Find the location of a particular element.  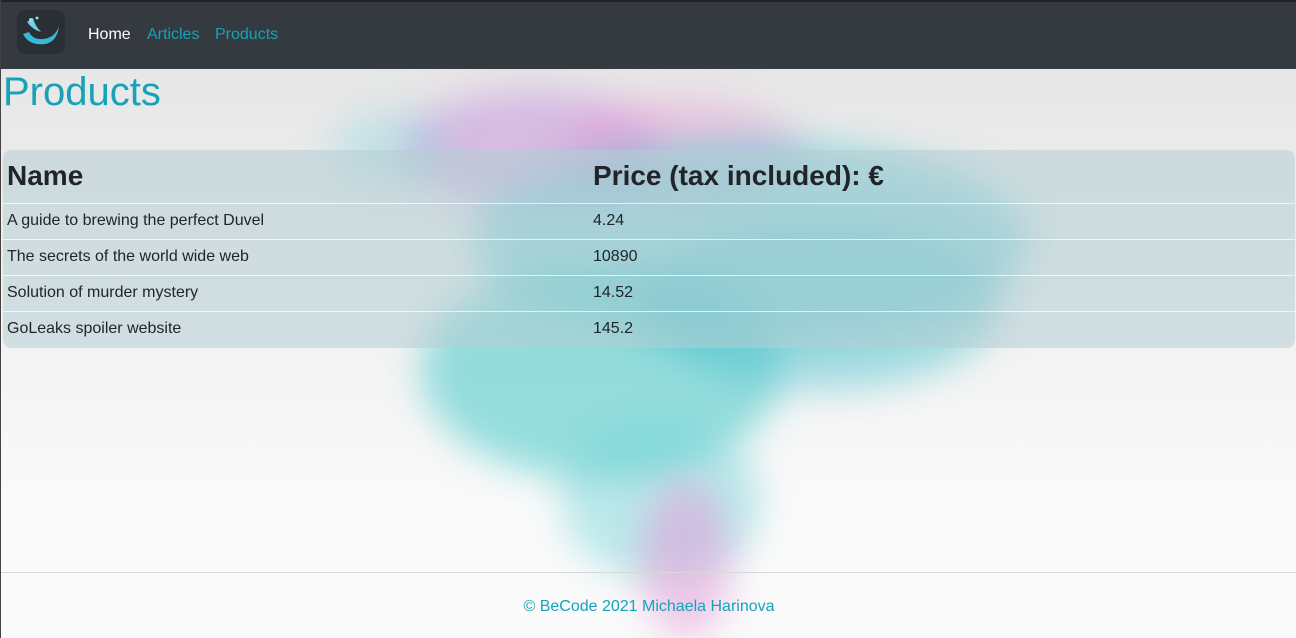

page-footer: © BeCode 2021 Michaela Harinova is located at coordinates (648, 605).